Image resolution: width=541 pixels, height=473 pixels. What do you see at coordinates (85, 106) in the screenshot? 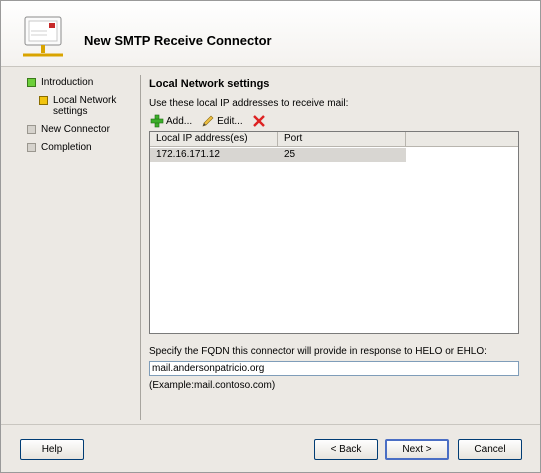
I see `step-label: Local Network settings` at bounding box center [85, 106].